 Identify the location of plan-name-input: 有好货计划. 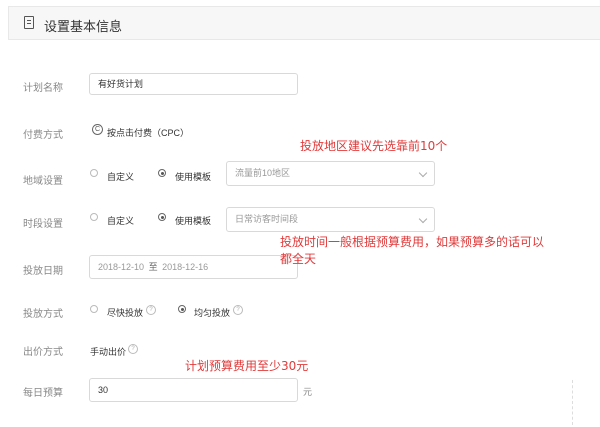
(193, 84).